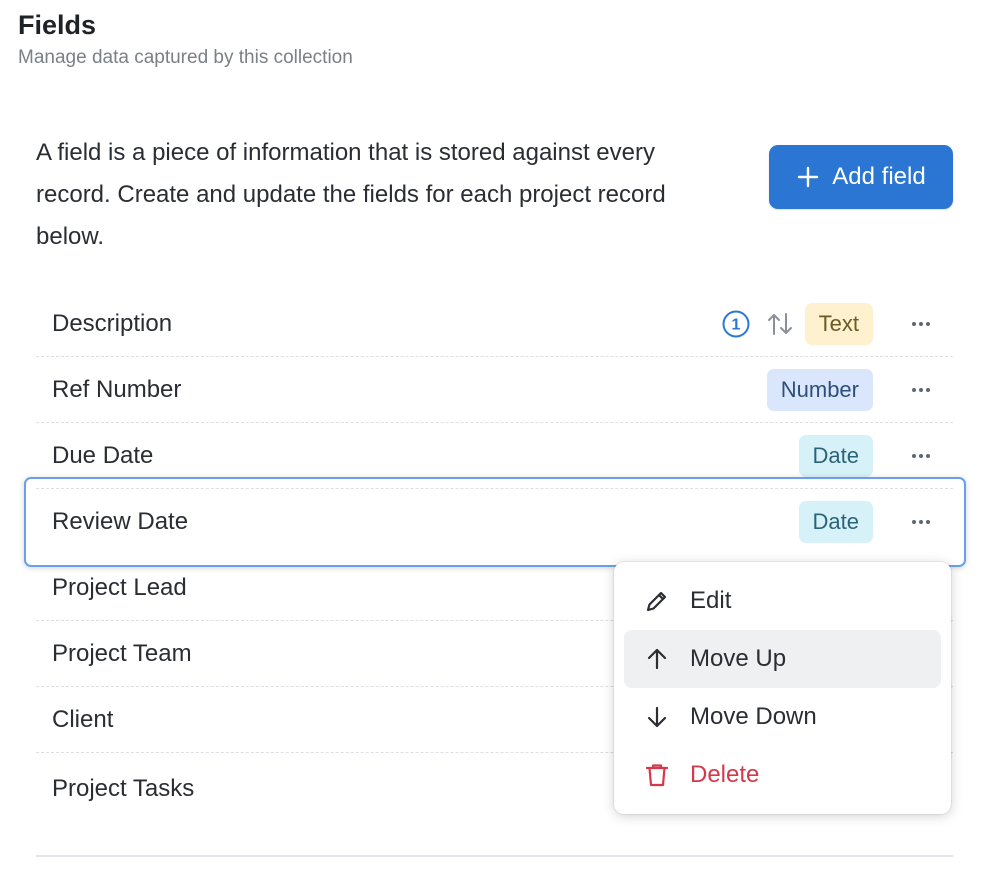 The image size is (984, 880). I want to click on add-field-label: Add field, so click(879, 176).